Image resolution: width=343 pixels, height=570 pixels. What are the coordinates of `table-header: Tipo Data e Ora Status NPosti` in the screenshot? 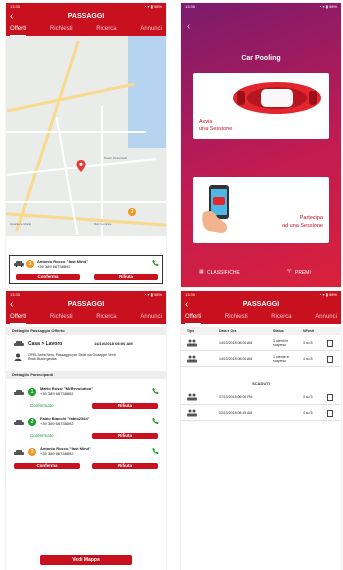 It's located at (261, 331).